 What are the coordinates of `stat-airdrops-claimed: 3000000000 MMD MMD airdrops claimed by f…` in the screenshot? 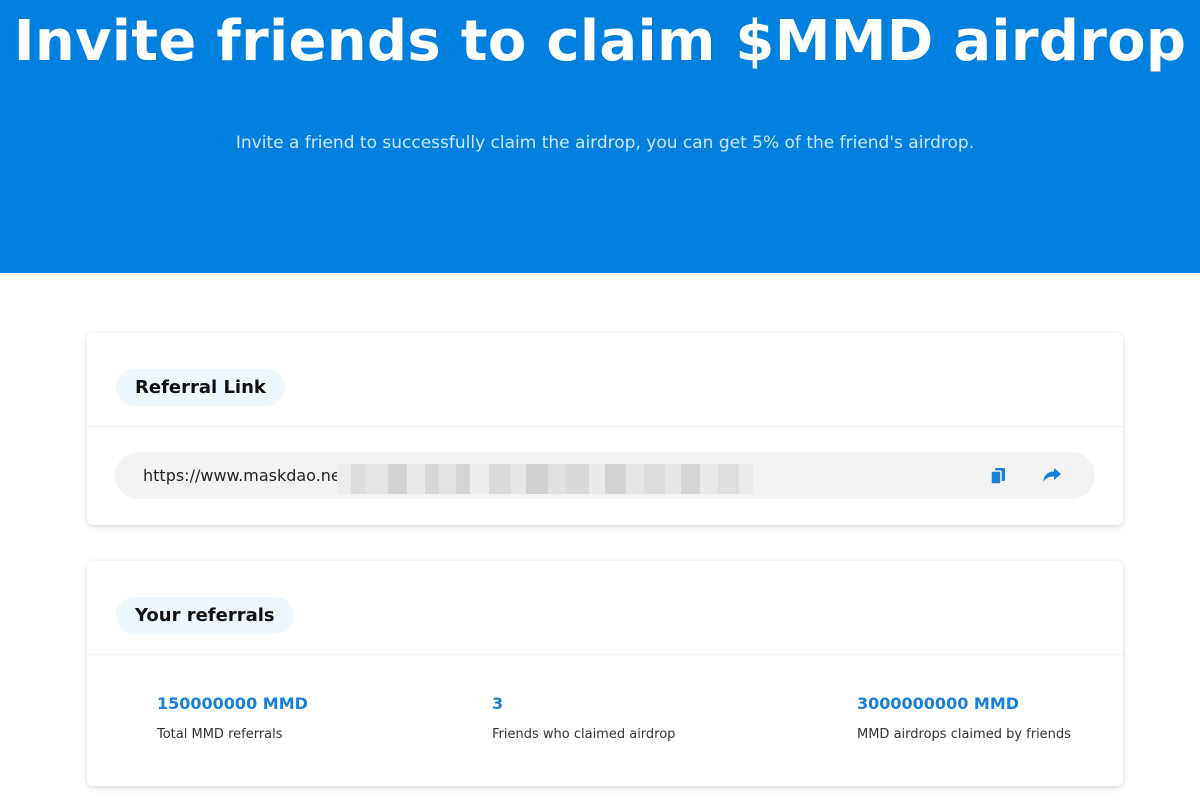 It's located at (964, 718).